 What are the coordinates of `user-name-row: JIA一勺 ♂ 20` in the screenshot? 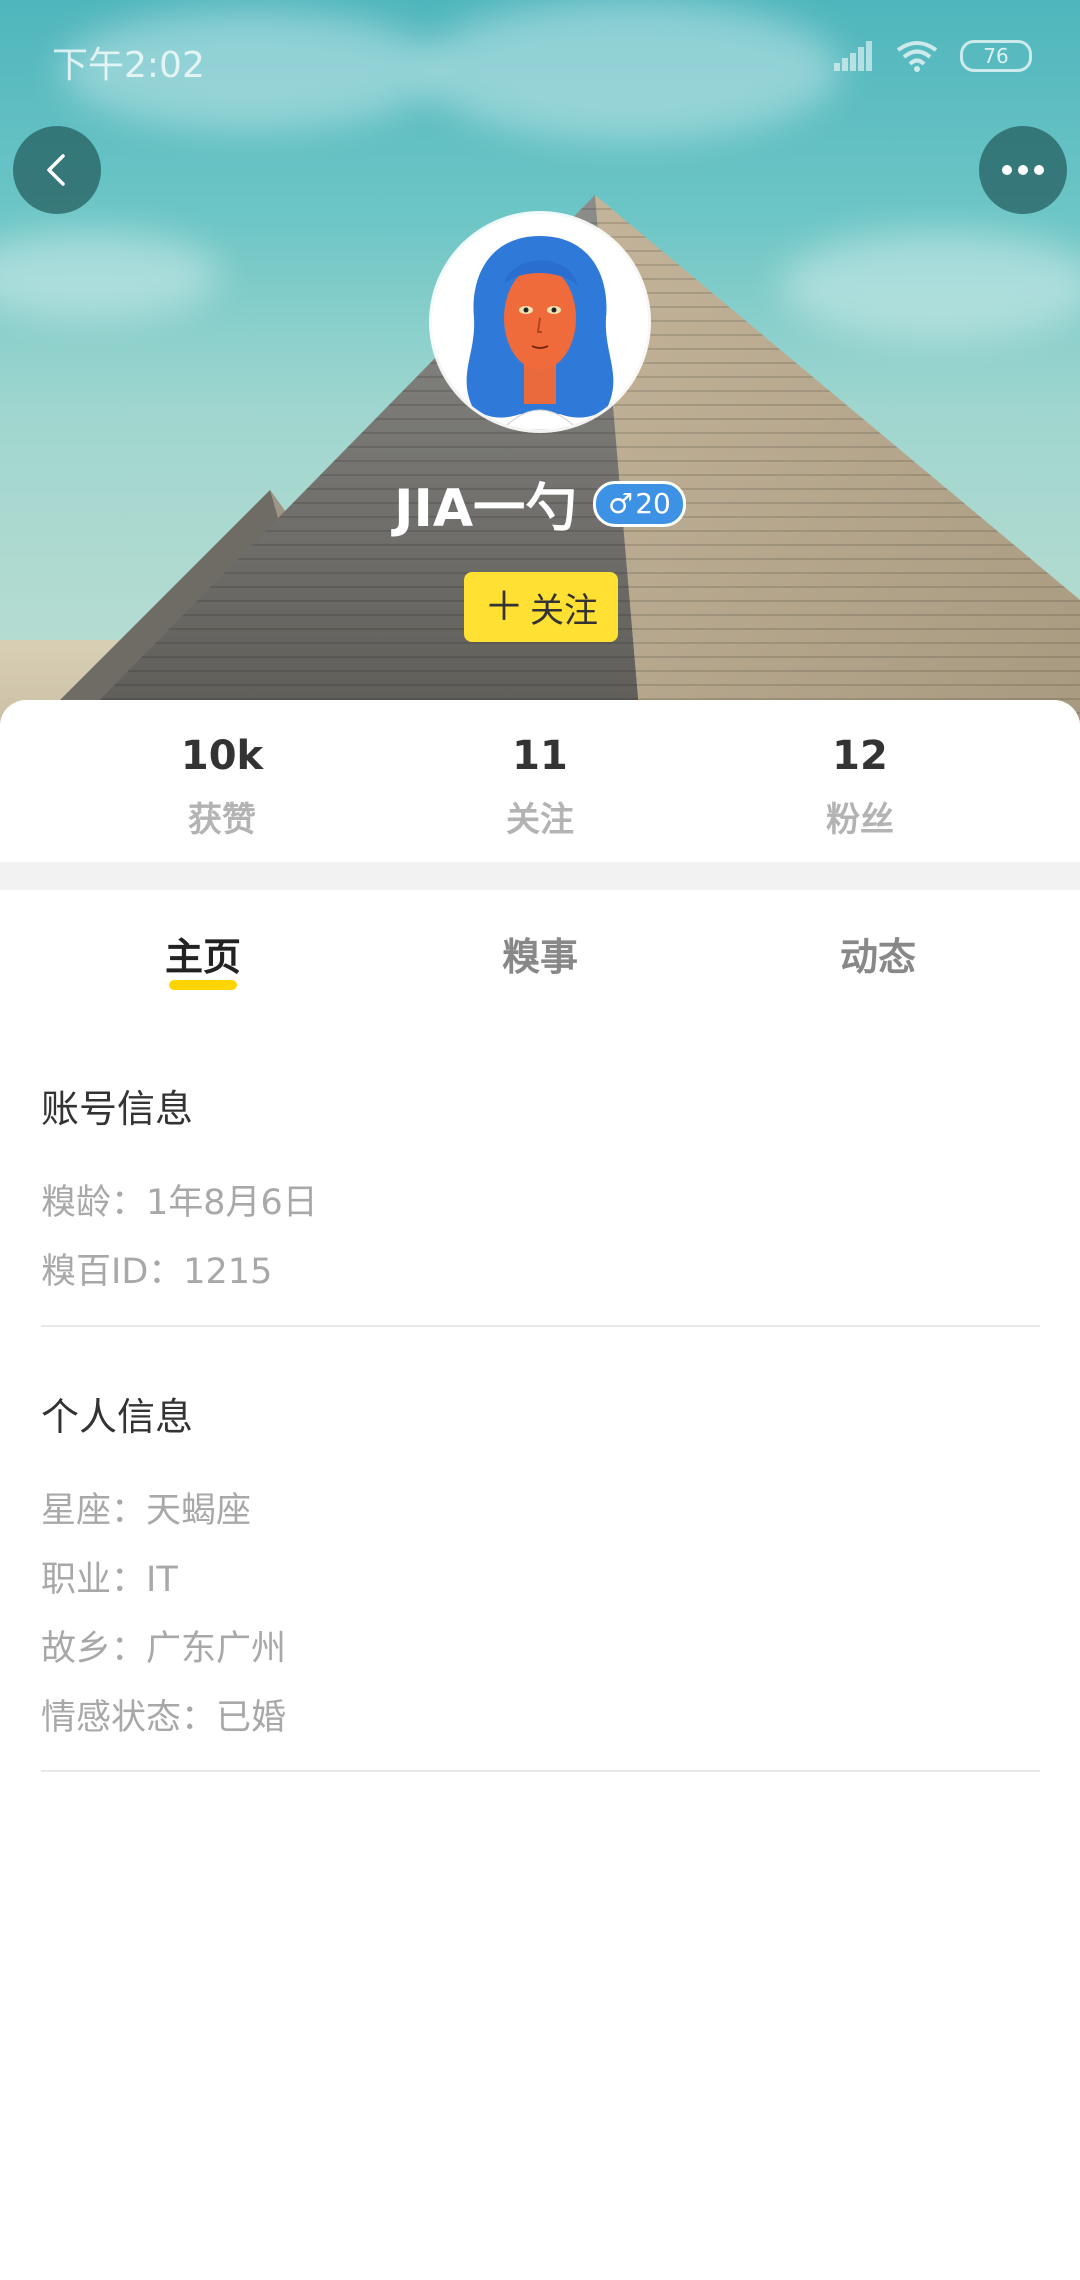 It's located at (540, 503).